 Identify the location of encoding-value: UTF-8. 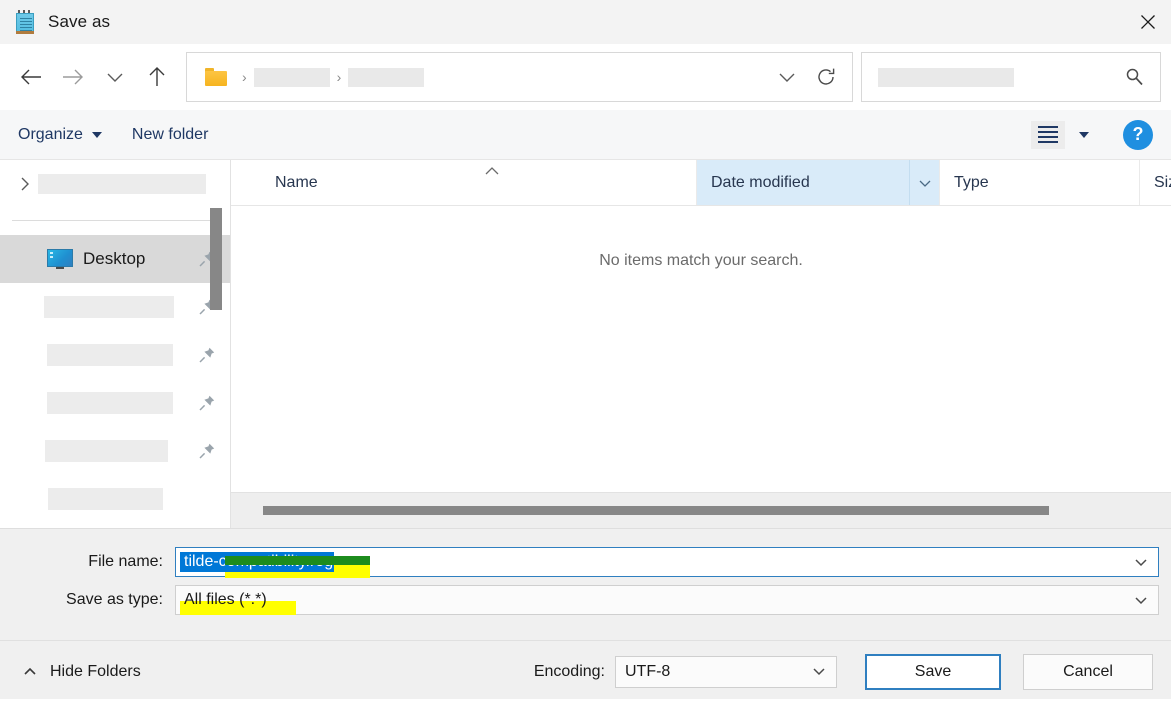
(648, 671).